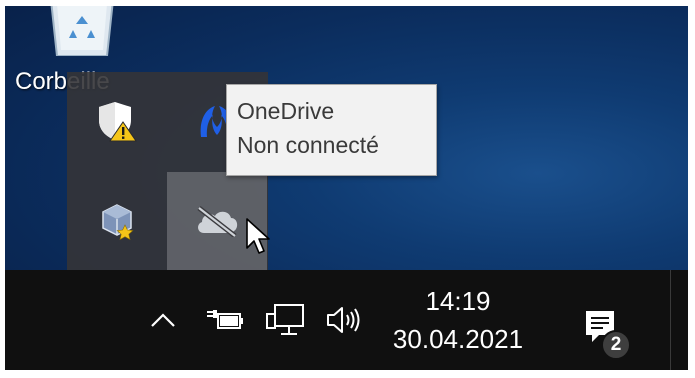 The height and width of the screenshot is (378, 695). I want to click on virtualbox-tray-item, so click(117, 221).